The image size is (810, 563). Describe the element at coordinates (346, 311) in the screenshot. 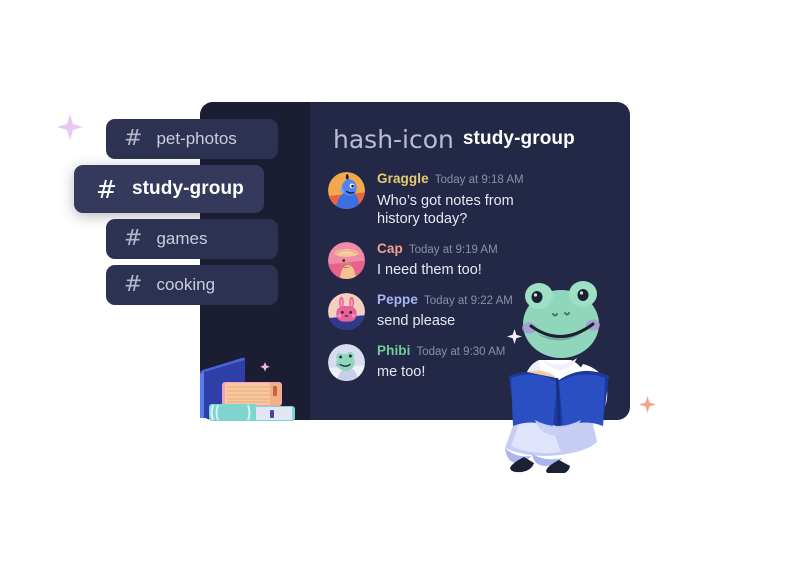

I see `avatar-peppe` at that location.